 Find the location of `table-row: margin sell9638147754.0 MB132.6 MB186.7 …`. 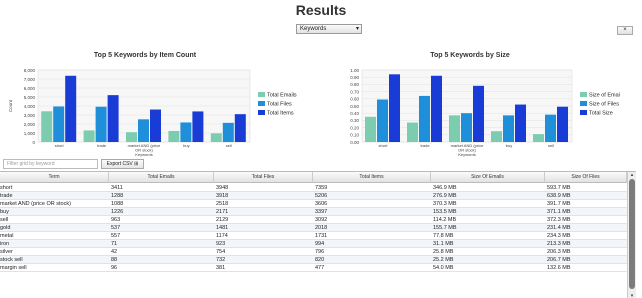

table-row: margin sell9638147754.0 MB132.6 MB186.7 … is located at coordinates (313, 268).